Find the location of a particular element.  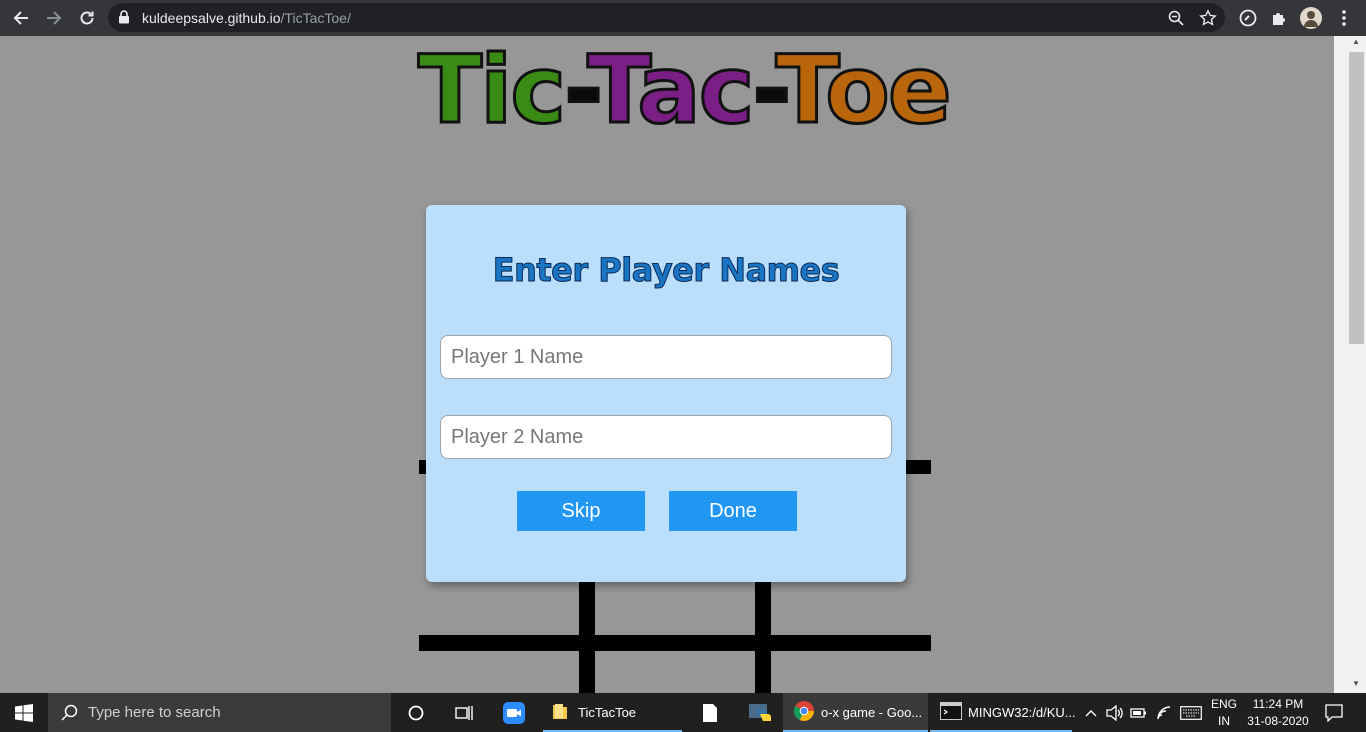

taskbar-app-label: TicTacToe is located at coordinates (607, 712).